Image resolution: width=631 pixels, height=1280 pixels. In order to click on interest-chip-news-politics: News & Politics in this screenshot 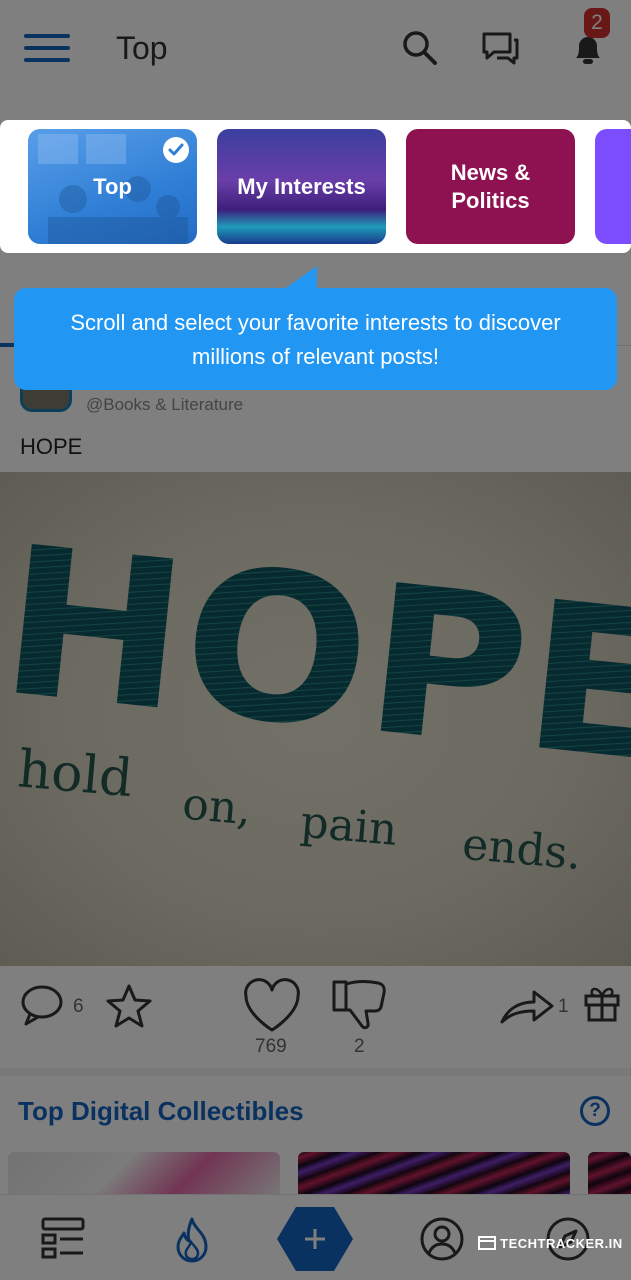, I will do `click(490, 186)`.